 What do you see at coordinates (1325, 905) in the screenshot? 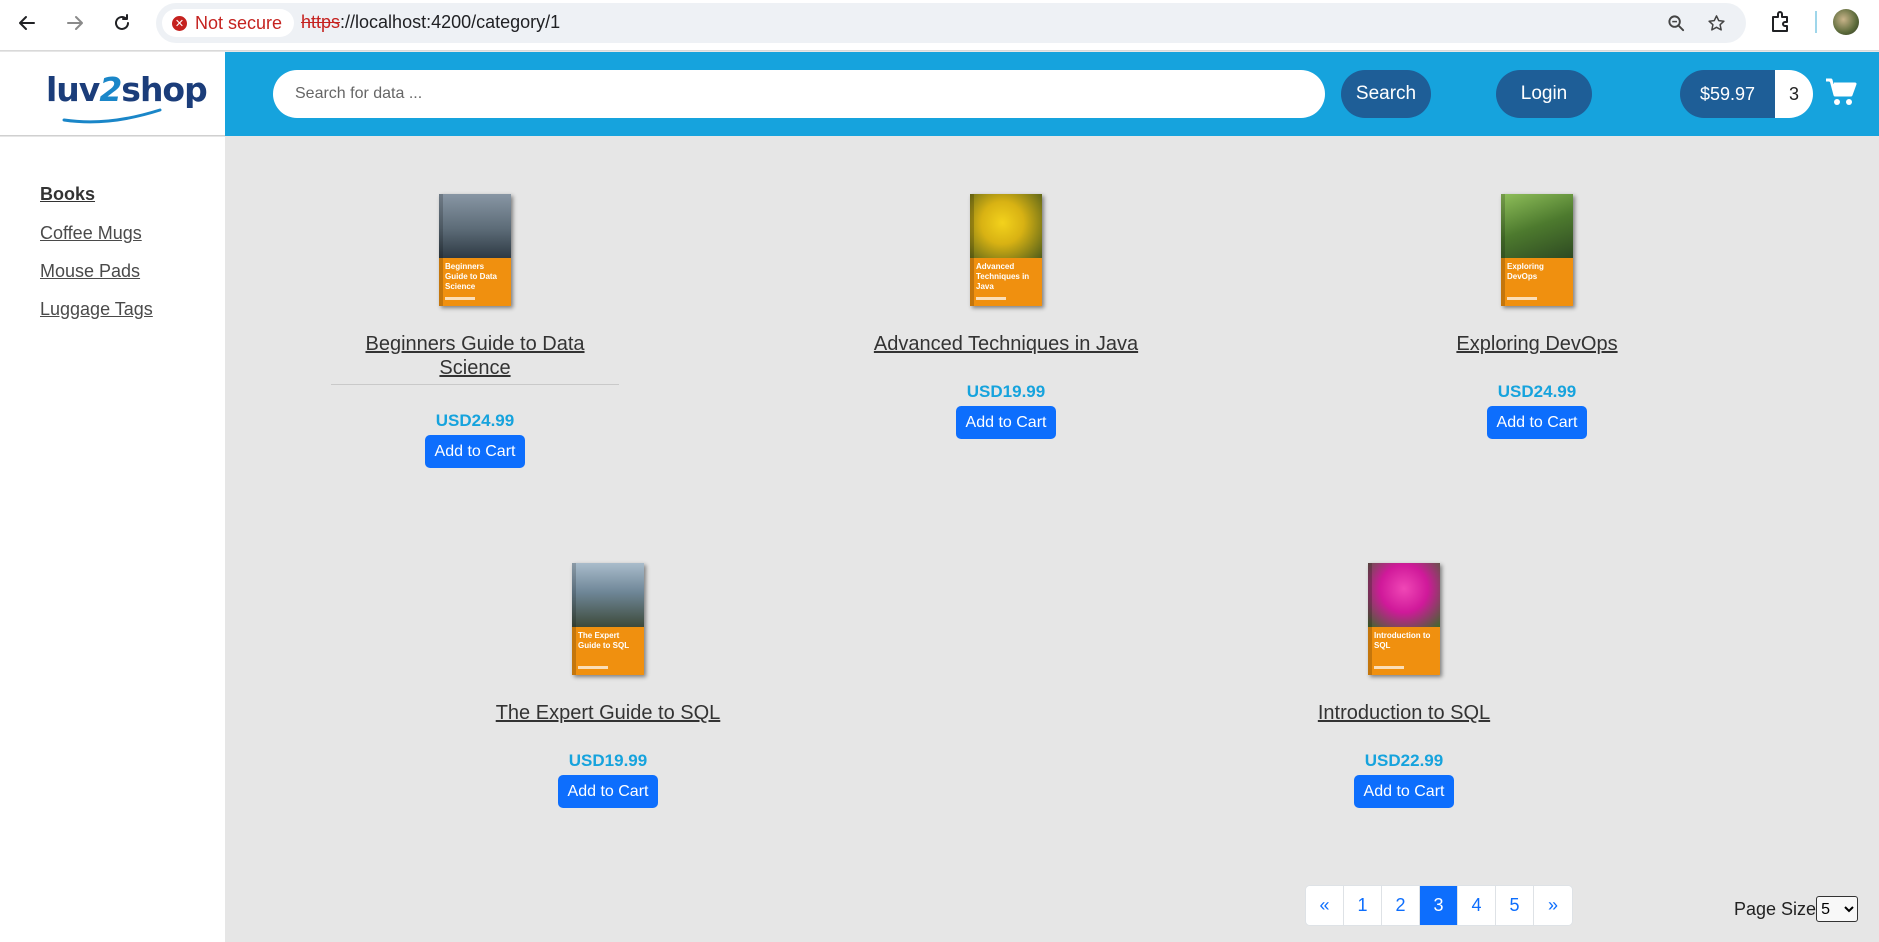
I see `page-first-button: «` at bounding box center [1325, 905].